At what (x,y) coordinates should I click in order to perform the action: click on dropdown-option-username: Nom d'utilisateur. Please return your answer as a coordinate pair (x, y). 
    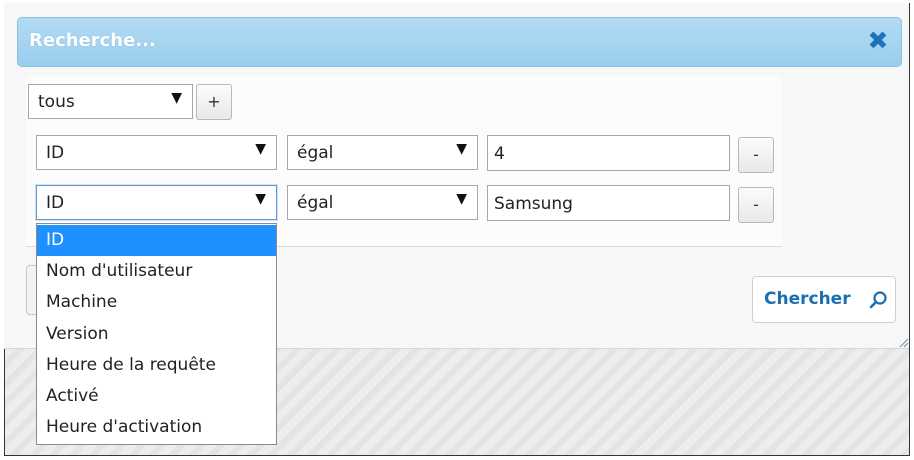
    Looking at the image, I should click on (156, 271).